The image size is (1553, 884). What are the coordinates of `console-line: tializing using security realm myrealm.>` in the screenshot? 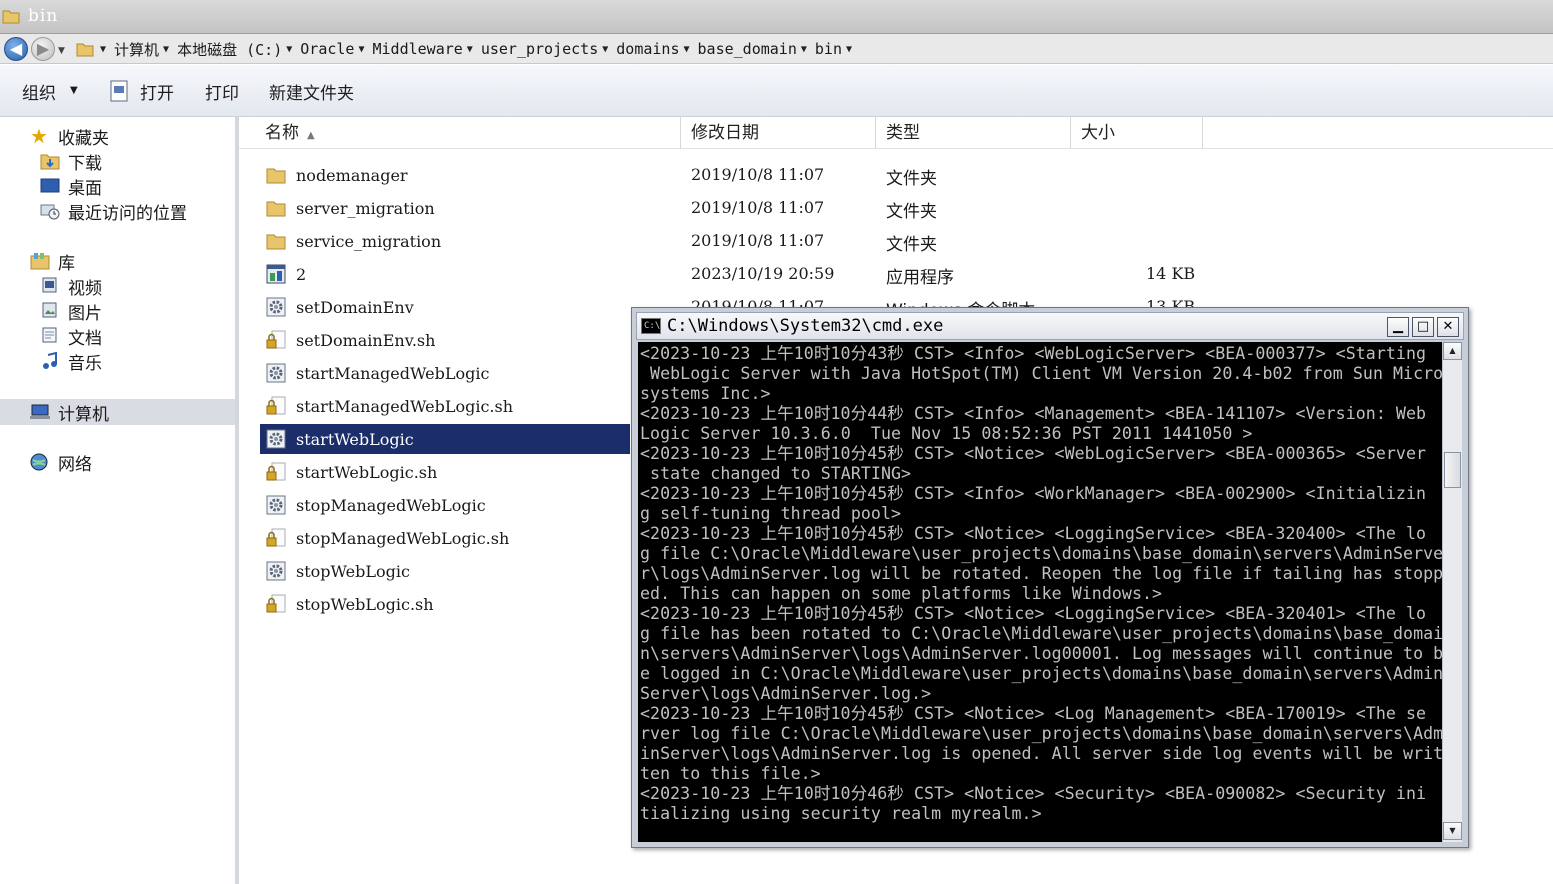 It's located at (841, 813).